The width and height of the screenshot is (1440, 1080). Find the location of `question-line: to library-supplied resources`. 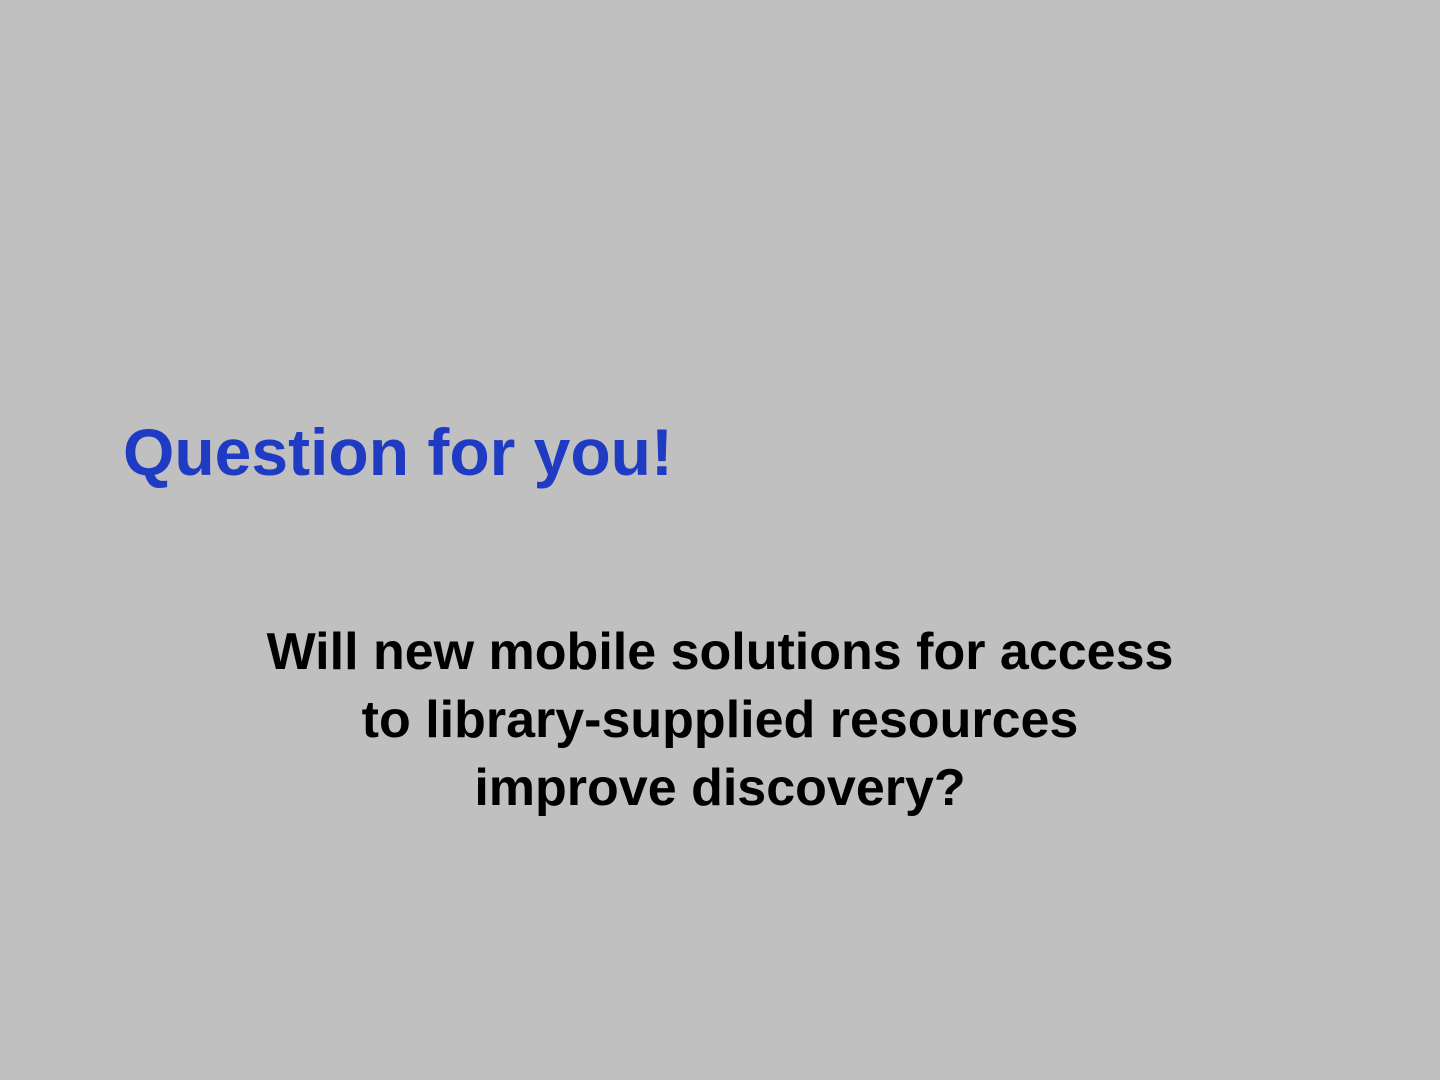

question-line: to library-supplied resources is located at coordinates (720, 720).